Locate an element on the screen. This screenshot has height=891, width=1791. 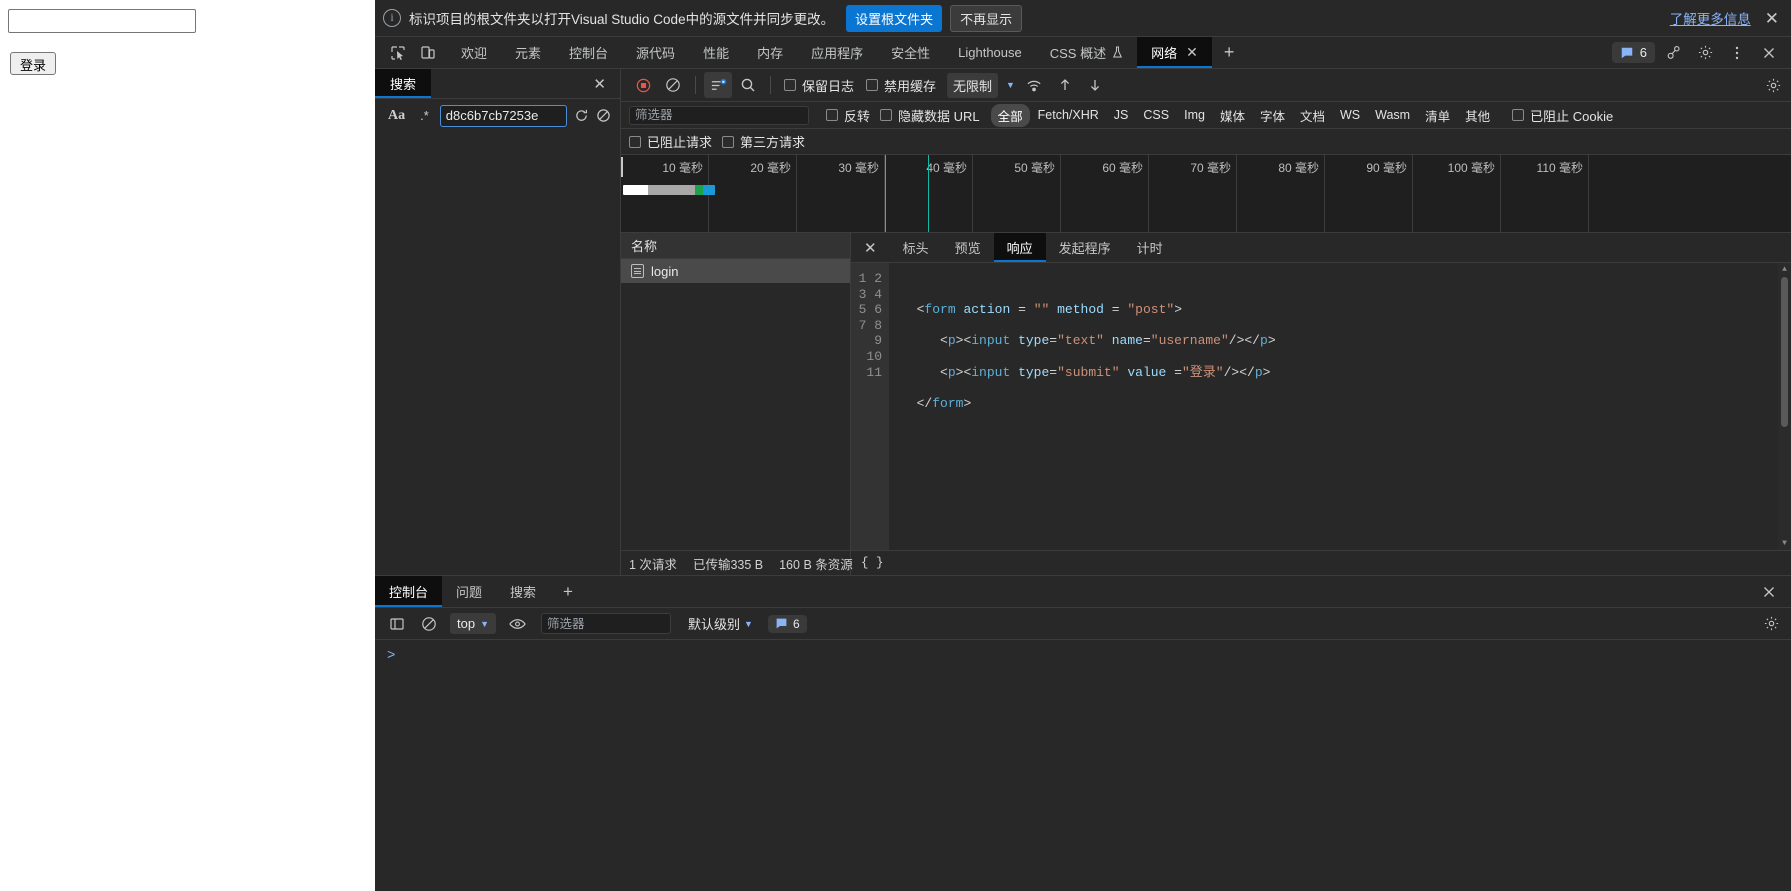
issues-badge: 6 is located at coordinates (1633, 52).